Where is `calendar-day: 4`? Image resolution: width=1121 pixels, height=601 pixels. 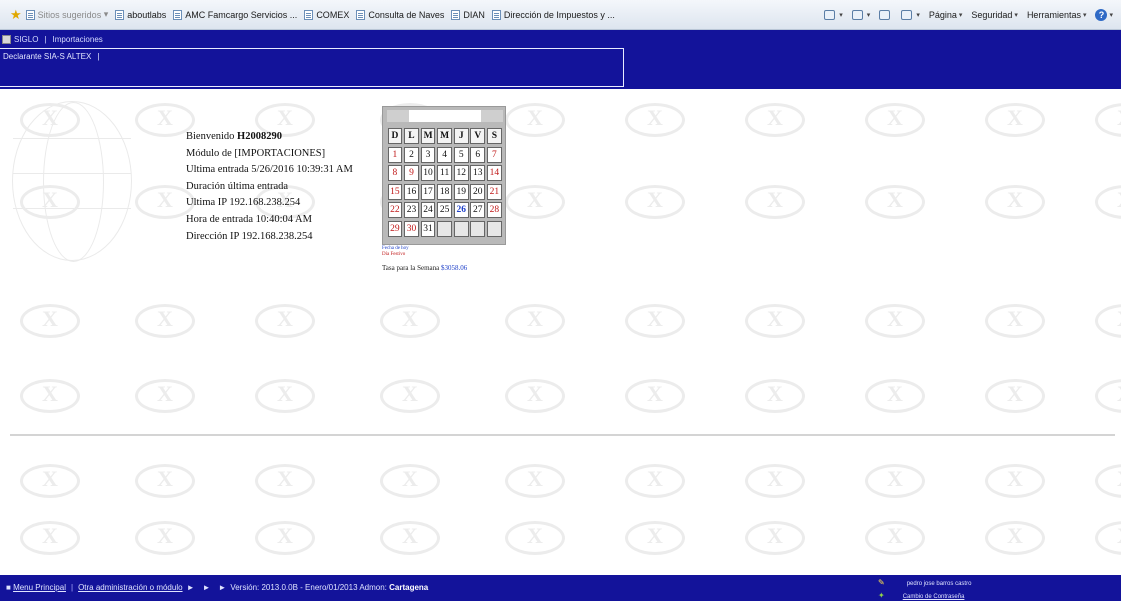 calendar-day: 4 is located at coordinates (444, 154).